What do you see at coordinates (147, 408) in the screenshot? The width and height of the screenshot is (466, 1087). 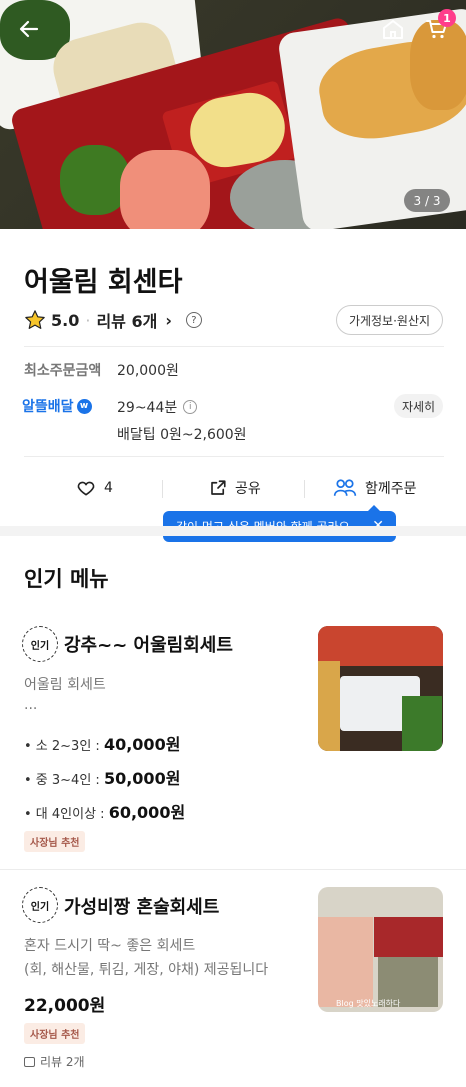 I see `delivery-time-value: 29~44분` at bounding box center [147, 408].